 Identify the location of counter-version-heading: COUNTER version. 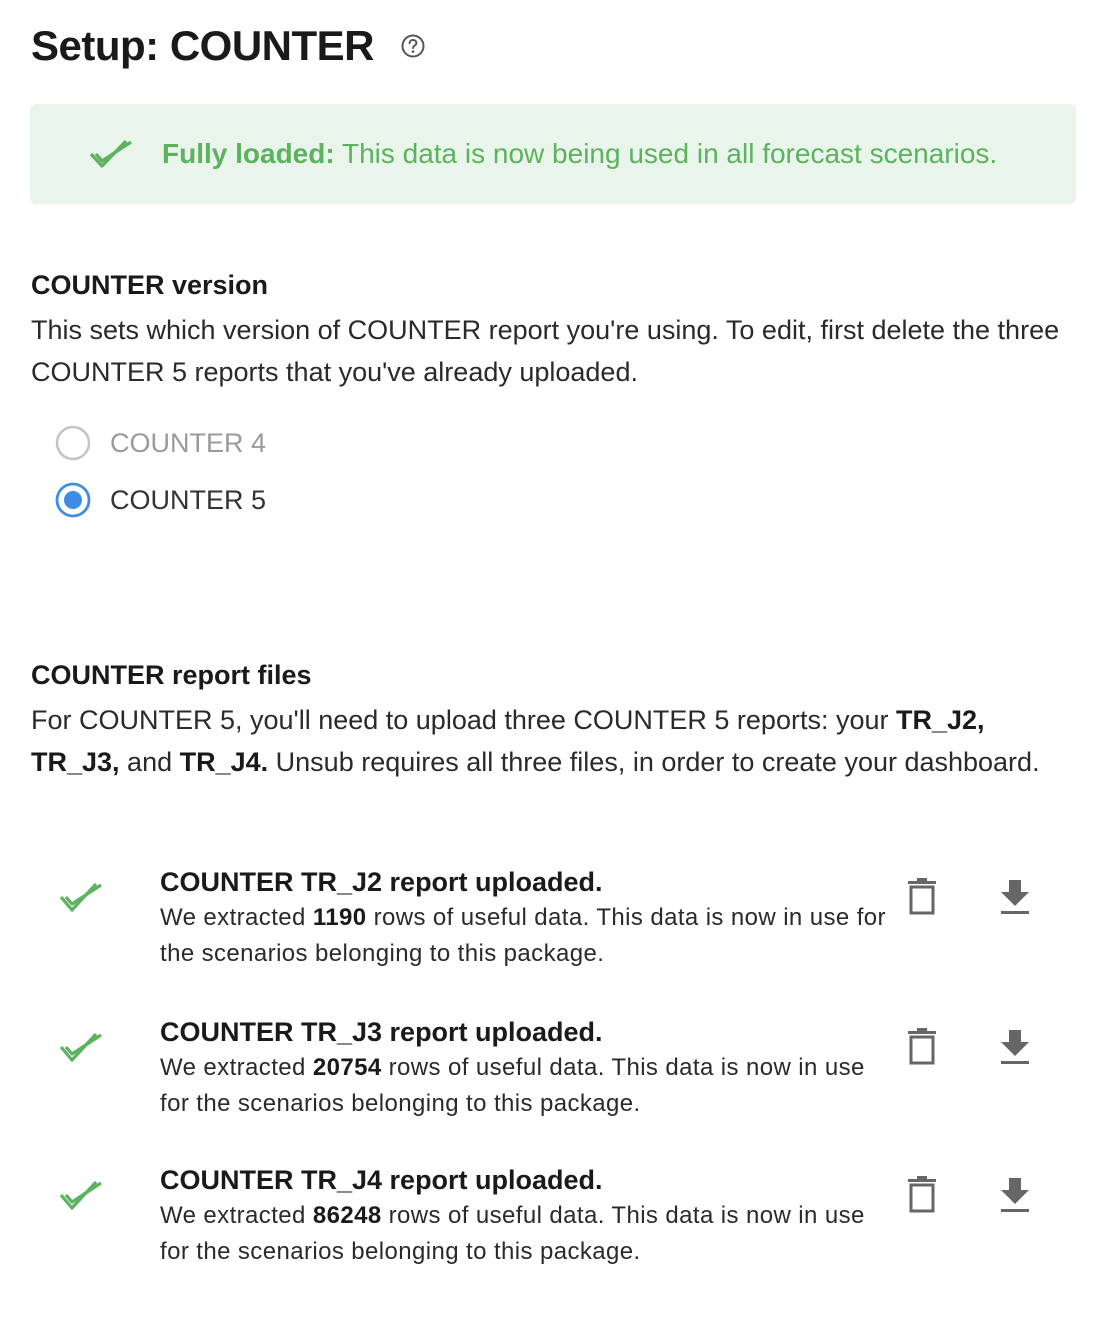
(150, 285).